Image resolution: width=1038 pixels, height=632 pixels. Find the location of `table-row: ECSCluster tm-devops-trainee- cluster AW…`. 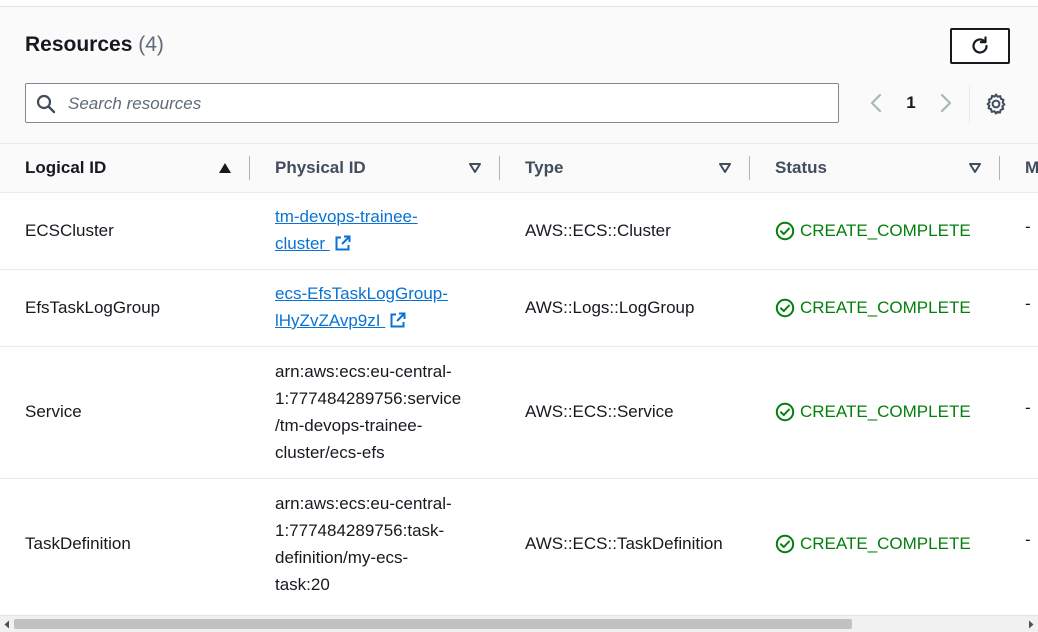

table-row: ECSCluster tm-devops-trainee- cluster AW… is located at coordinates (519, 231).